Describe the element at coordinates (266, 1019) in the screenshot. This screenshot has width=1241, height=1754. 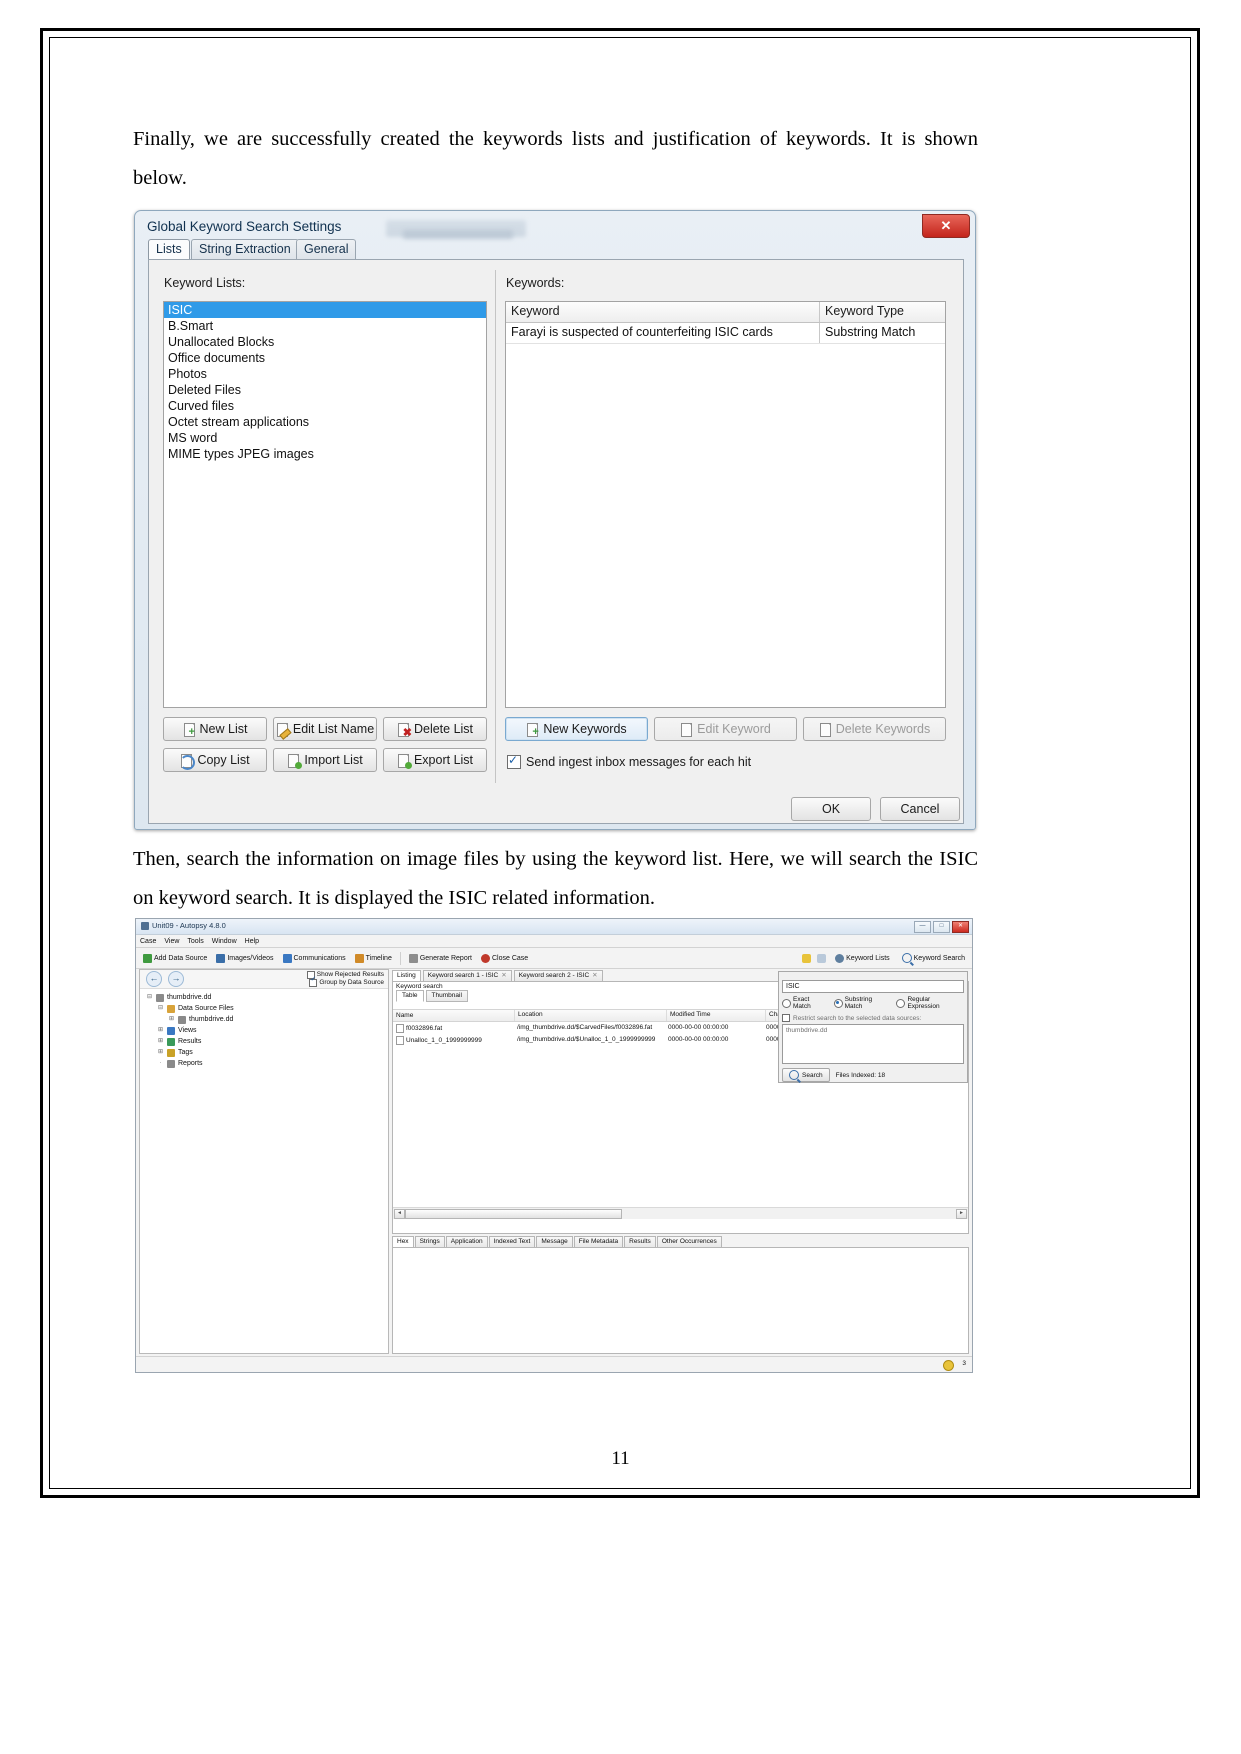
I see `tree-node: ⊞ thumbdrive.dd` at that location.